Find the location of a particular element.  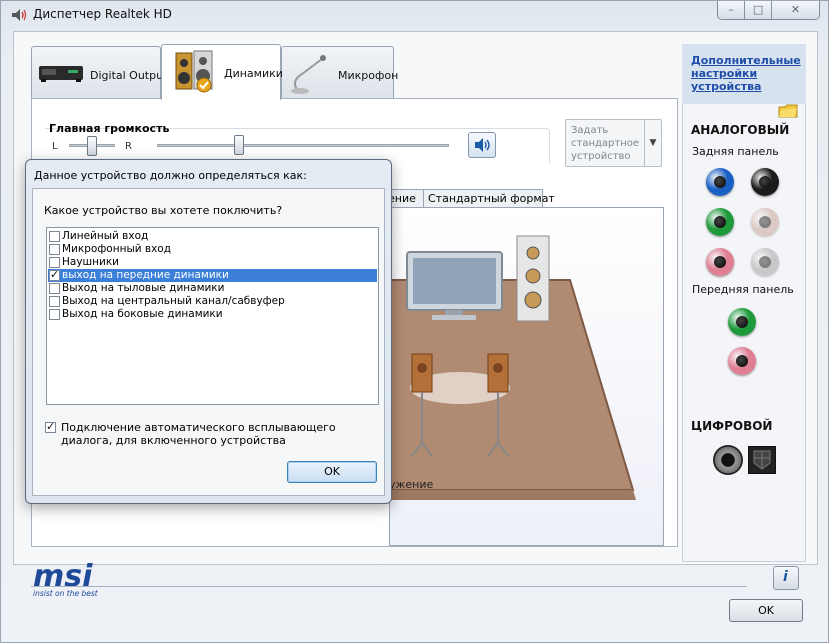

tab-default-format: Стандартный формат is located at coordinates (489, 198).